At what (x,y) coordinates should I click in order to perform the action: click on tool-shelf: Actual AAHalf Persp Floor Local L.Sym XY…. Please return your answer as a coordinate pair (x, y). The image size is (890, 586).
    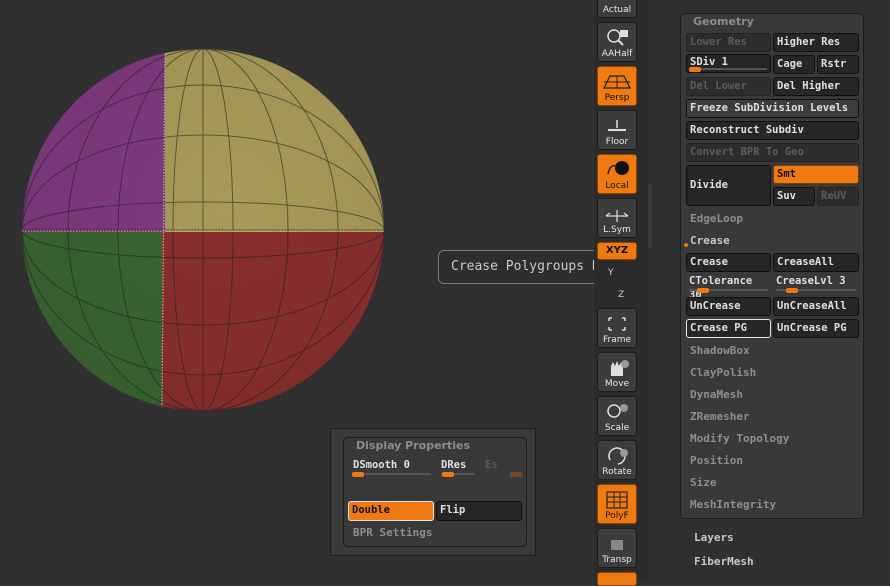
    Looking at the image, I should click on (621, 293).